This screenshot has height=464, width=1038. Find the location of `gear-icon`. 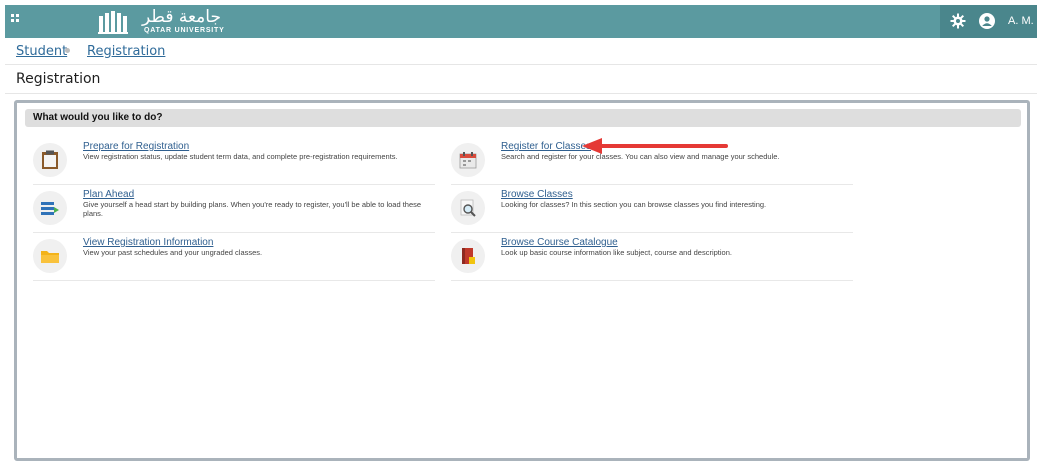

gear-icon is located at coordinates (958, 21).